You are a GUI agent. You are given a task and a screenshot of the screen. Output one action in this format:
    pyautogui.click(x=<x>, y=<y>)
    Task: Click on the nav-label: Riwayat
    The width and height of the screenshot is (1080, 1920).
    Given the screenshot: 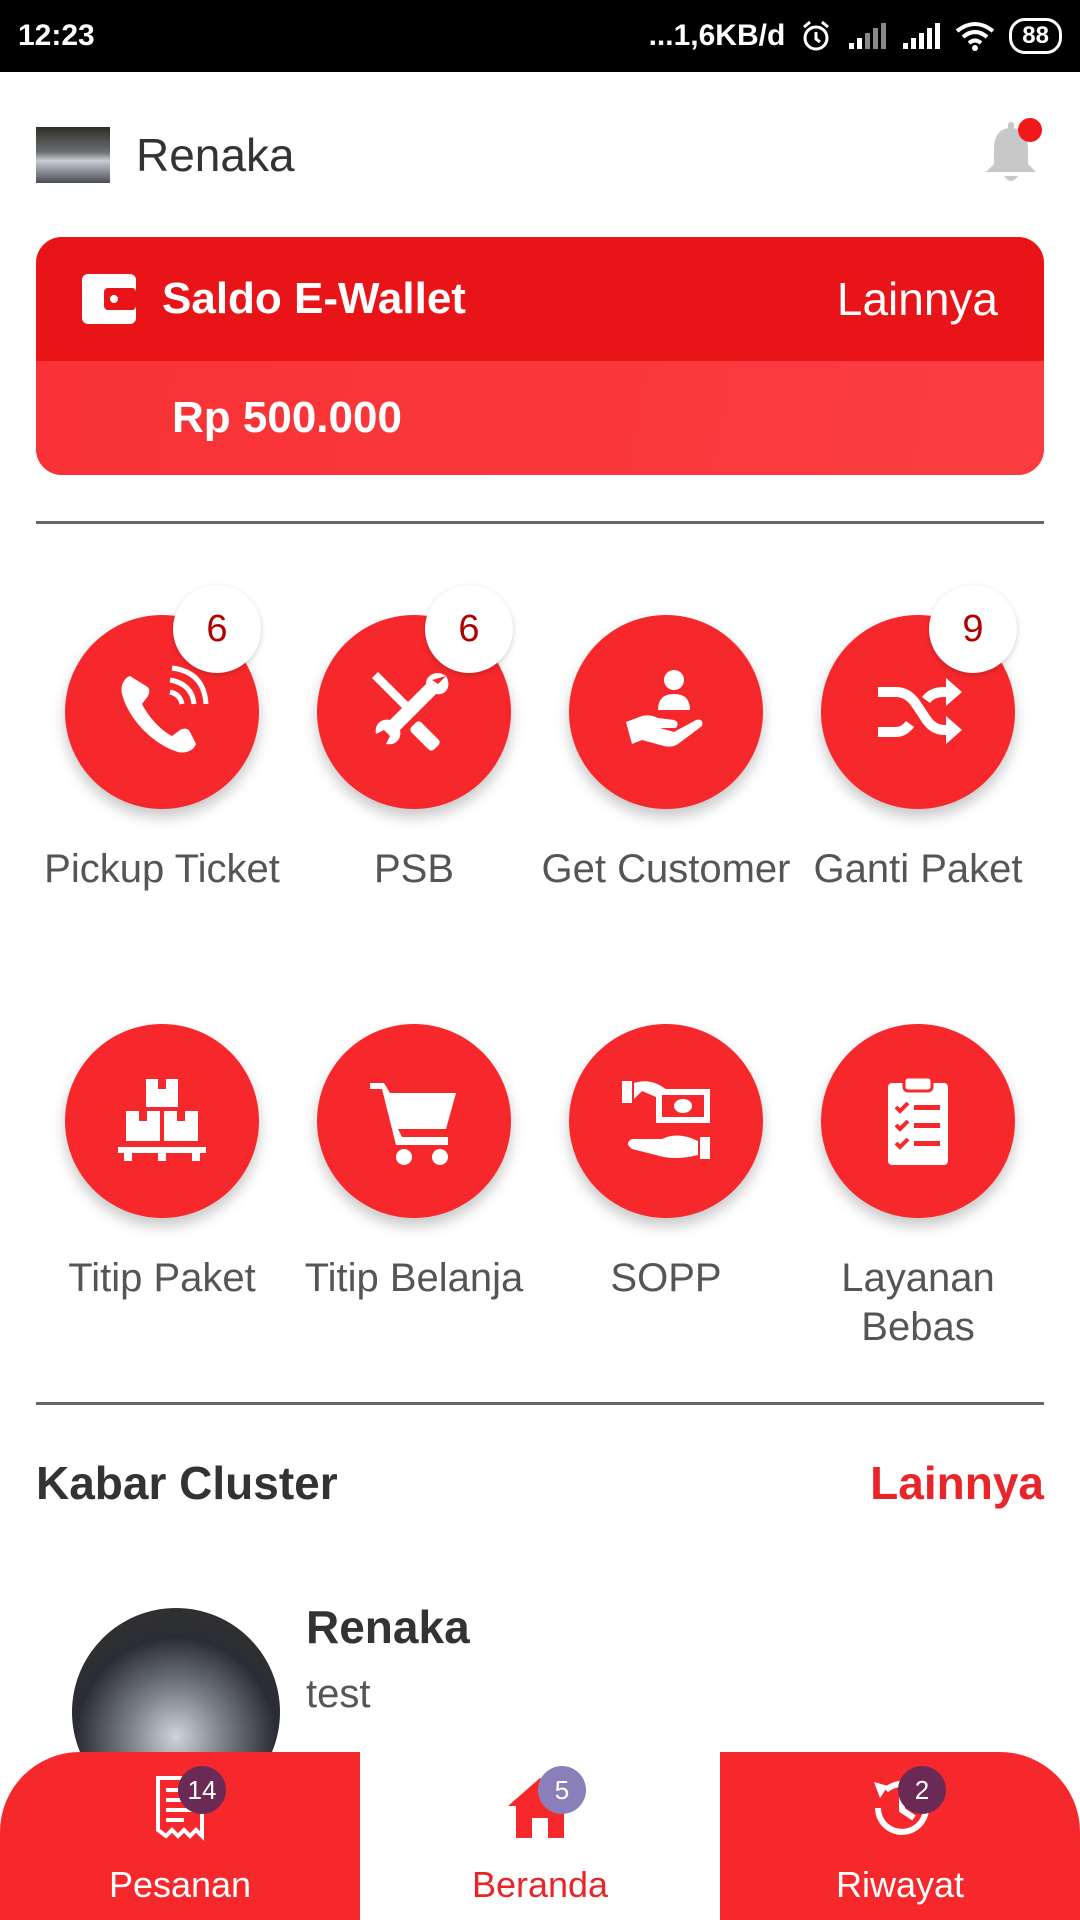 What is the action you would take?
    pyautogui.click(x=900, y=1884)
    